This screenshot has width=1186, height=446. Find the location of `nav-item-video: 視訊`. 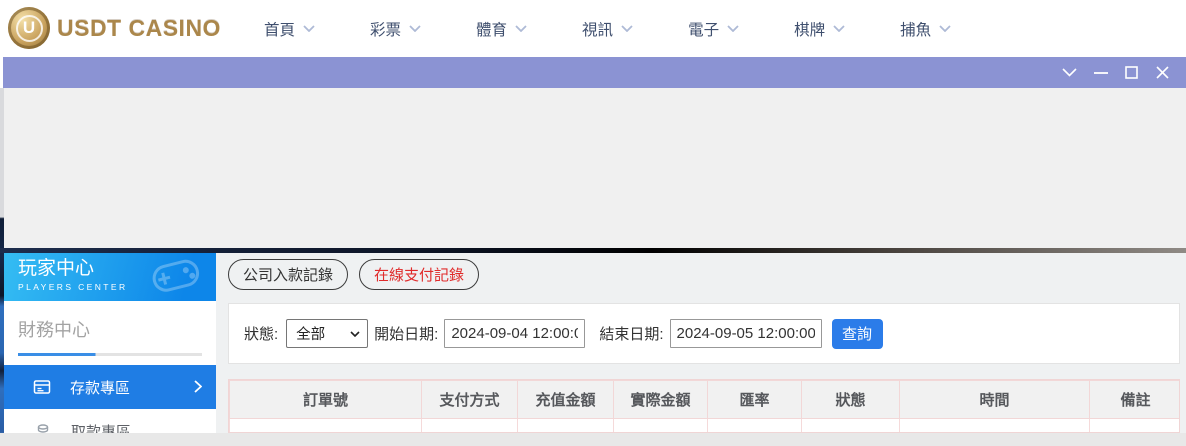

nav-item-video: 視訊 is located at coordinates (607, 29).